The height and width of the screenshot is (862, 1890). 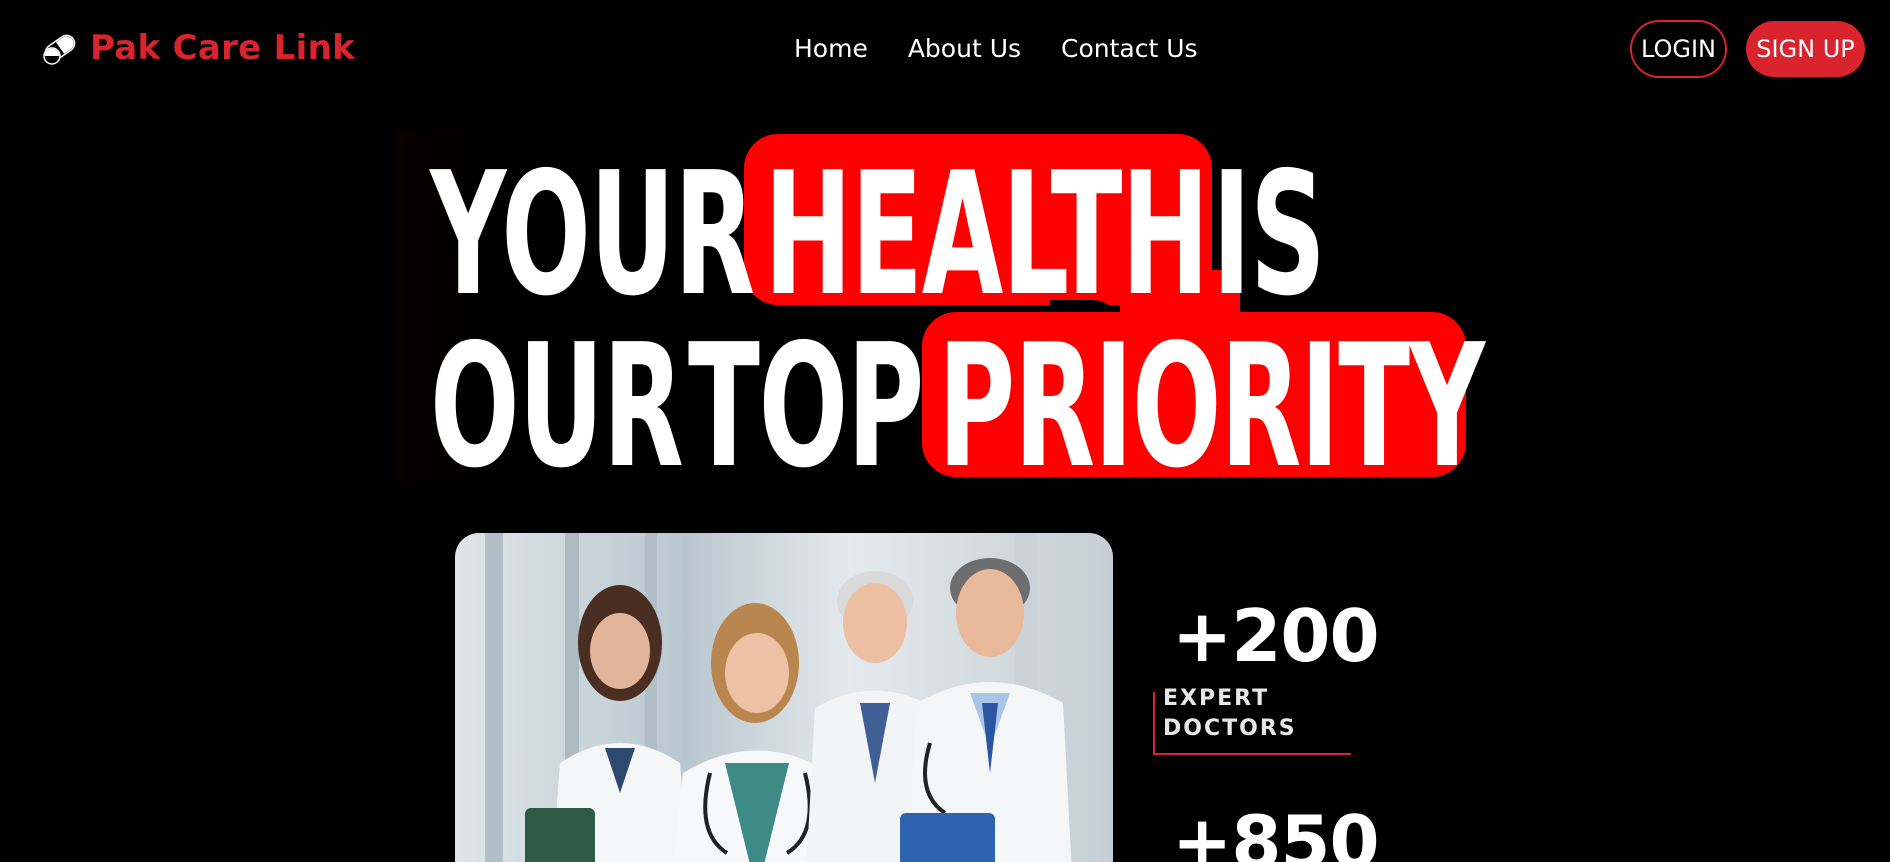 I want to click on brand-name: Pak Care Link, so click(x=222, y=48).